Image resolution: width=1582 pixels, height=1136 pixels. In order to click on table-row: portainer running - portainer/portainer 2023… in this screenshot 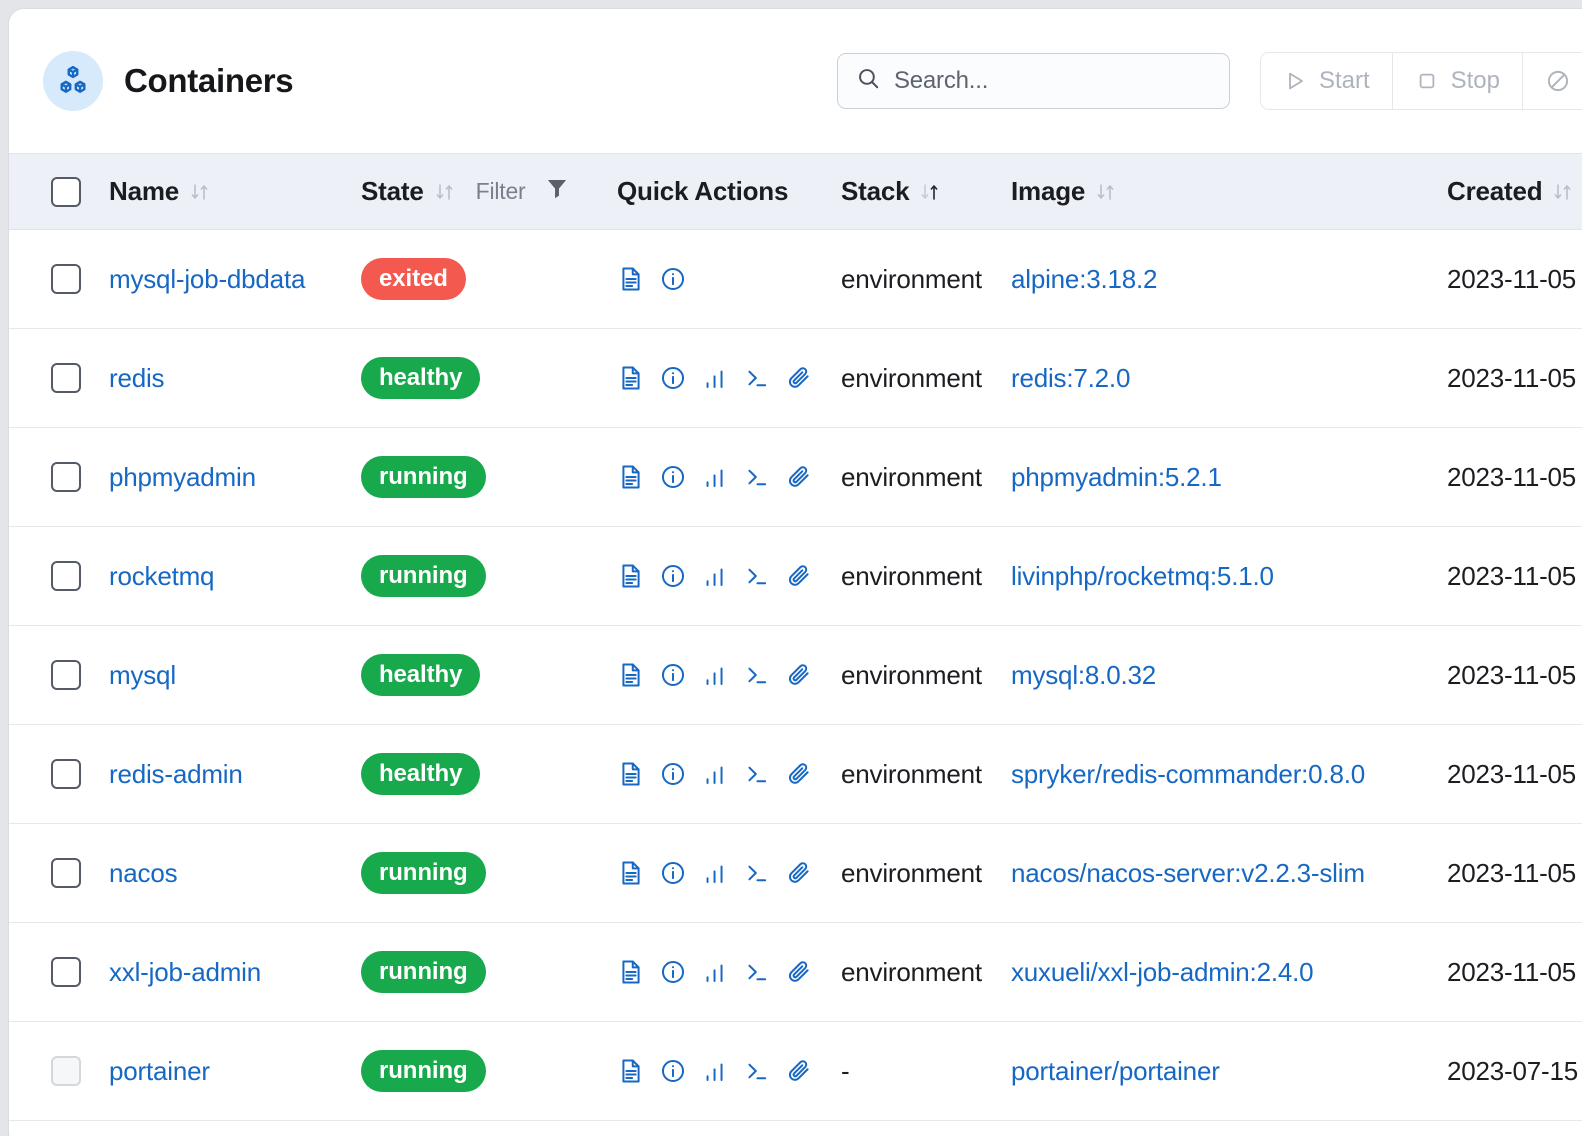, I will do `click(795, 1071)`.